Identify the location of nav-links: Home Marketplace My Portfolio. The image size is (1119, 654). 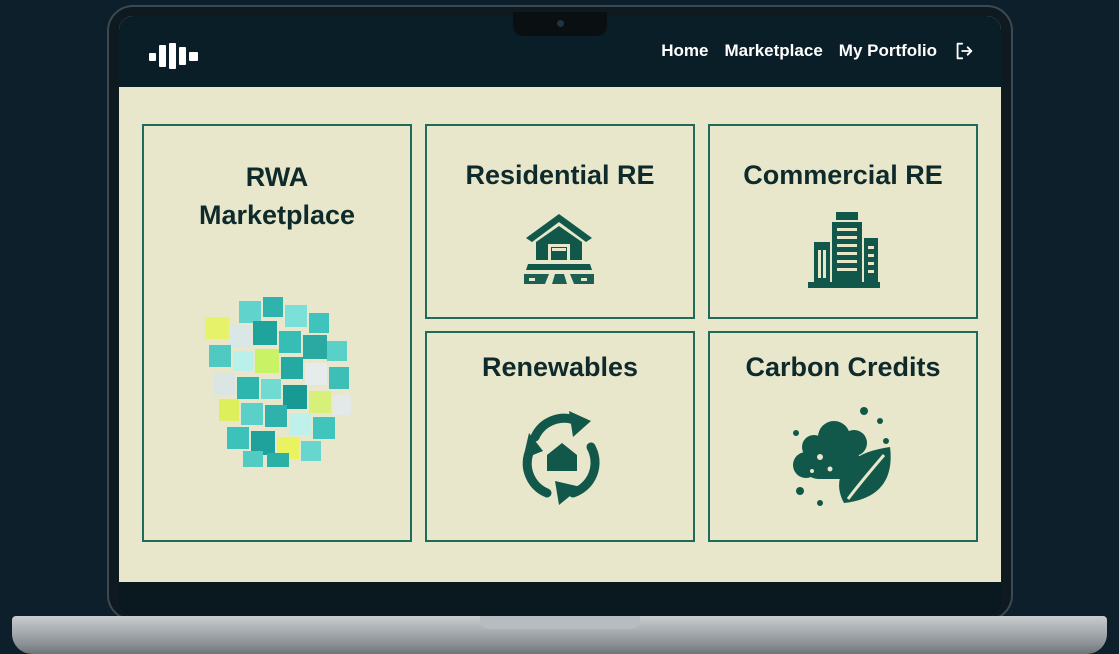
(818, 51).